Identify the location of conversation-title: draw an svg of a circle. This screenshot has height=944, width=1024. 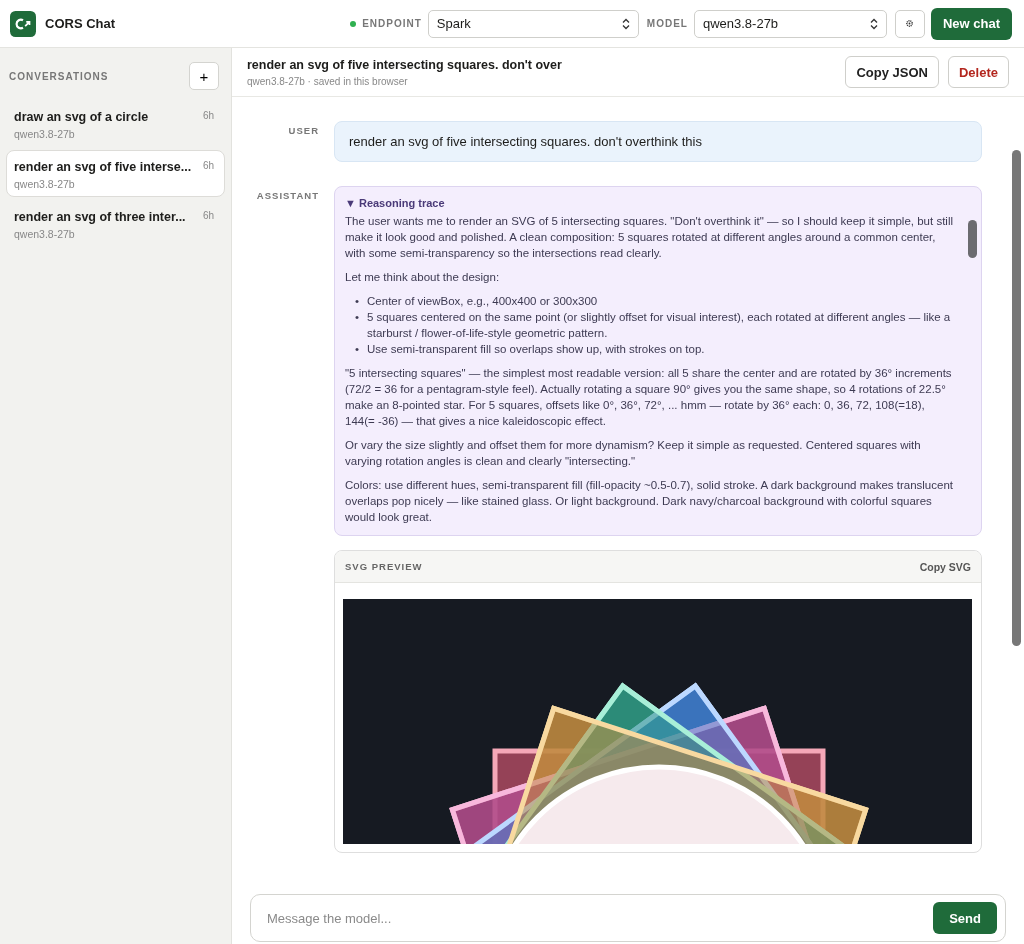
(81, 117).